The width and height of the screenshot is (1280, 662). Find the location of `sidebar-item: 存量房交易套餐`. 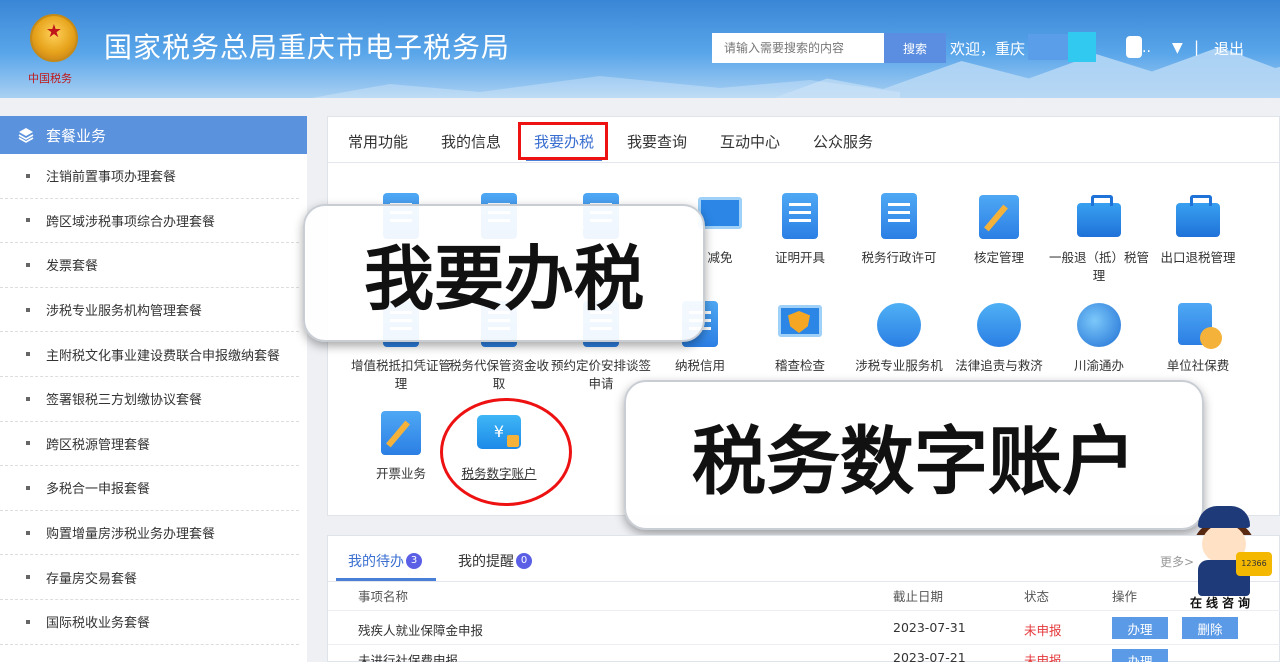

sidebar-item: 存量房交易套餐 is located at coordinates (149, 577).